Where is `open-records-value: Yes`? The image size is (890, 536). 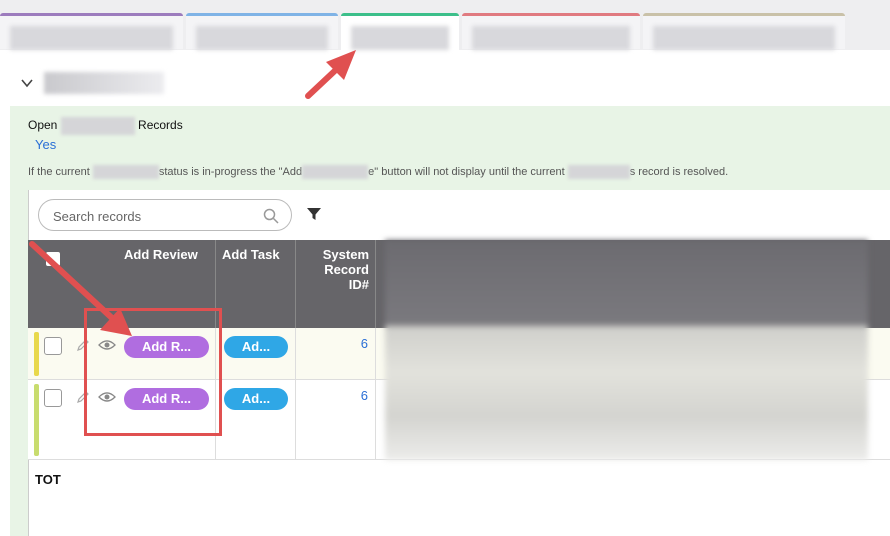 open-records-value: Yes is located at coordinates (46, 144).